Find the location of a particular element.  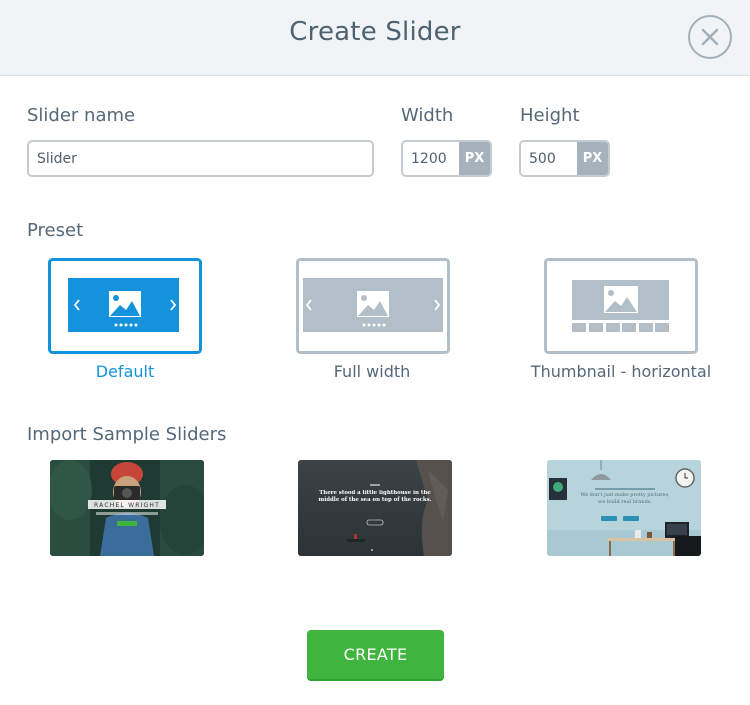

slider-arrows-dots-icon is located at coordinates (125, 306).